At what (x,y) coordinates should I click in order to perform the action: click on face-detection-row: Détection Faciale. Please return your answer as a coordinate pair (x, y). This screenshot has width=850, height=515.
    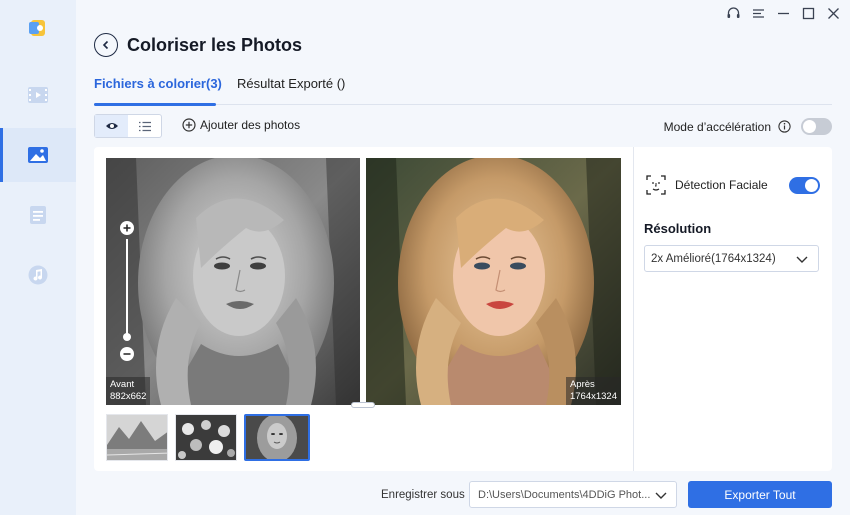
    Looking at the image, I should click on (733, 185).